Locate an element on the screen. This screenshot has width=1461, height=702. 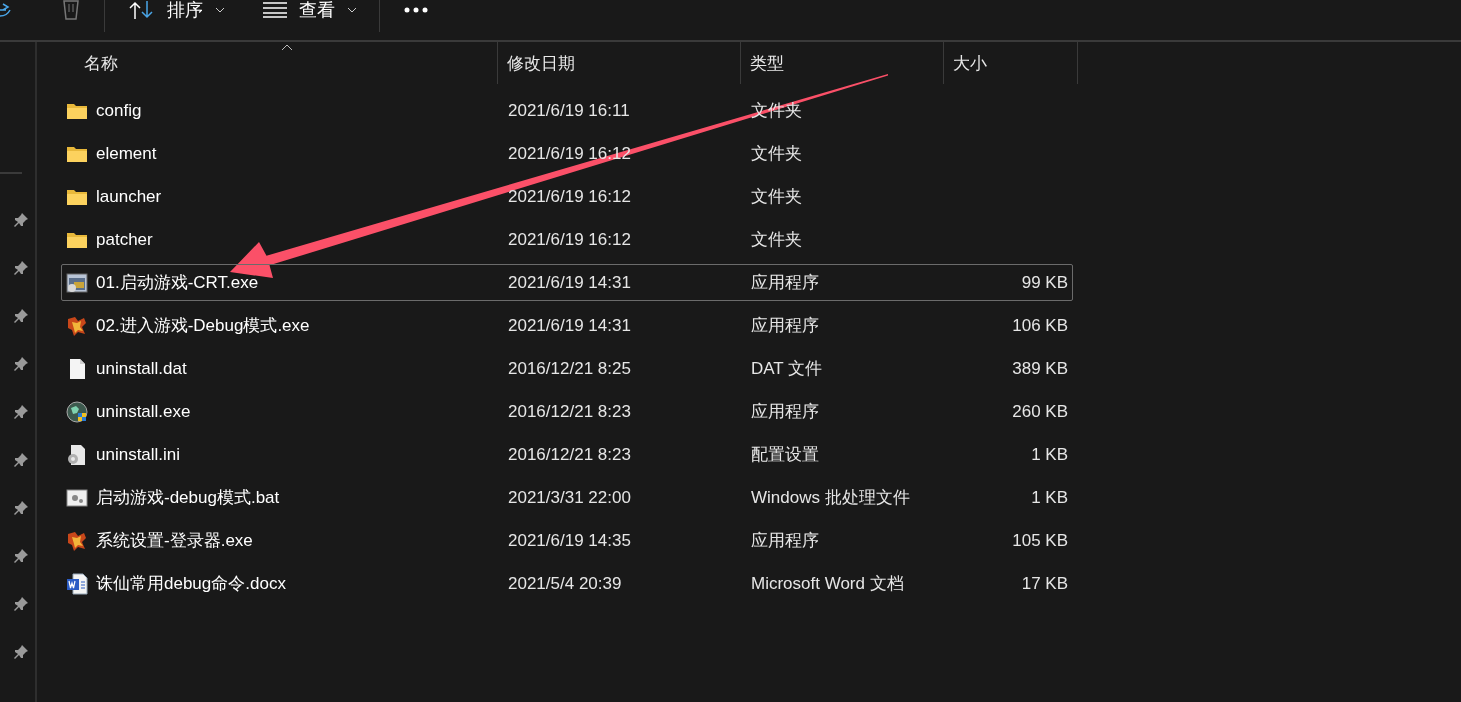
file-name: uninstall.exe is located at coordinates (143, 411).